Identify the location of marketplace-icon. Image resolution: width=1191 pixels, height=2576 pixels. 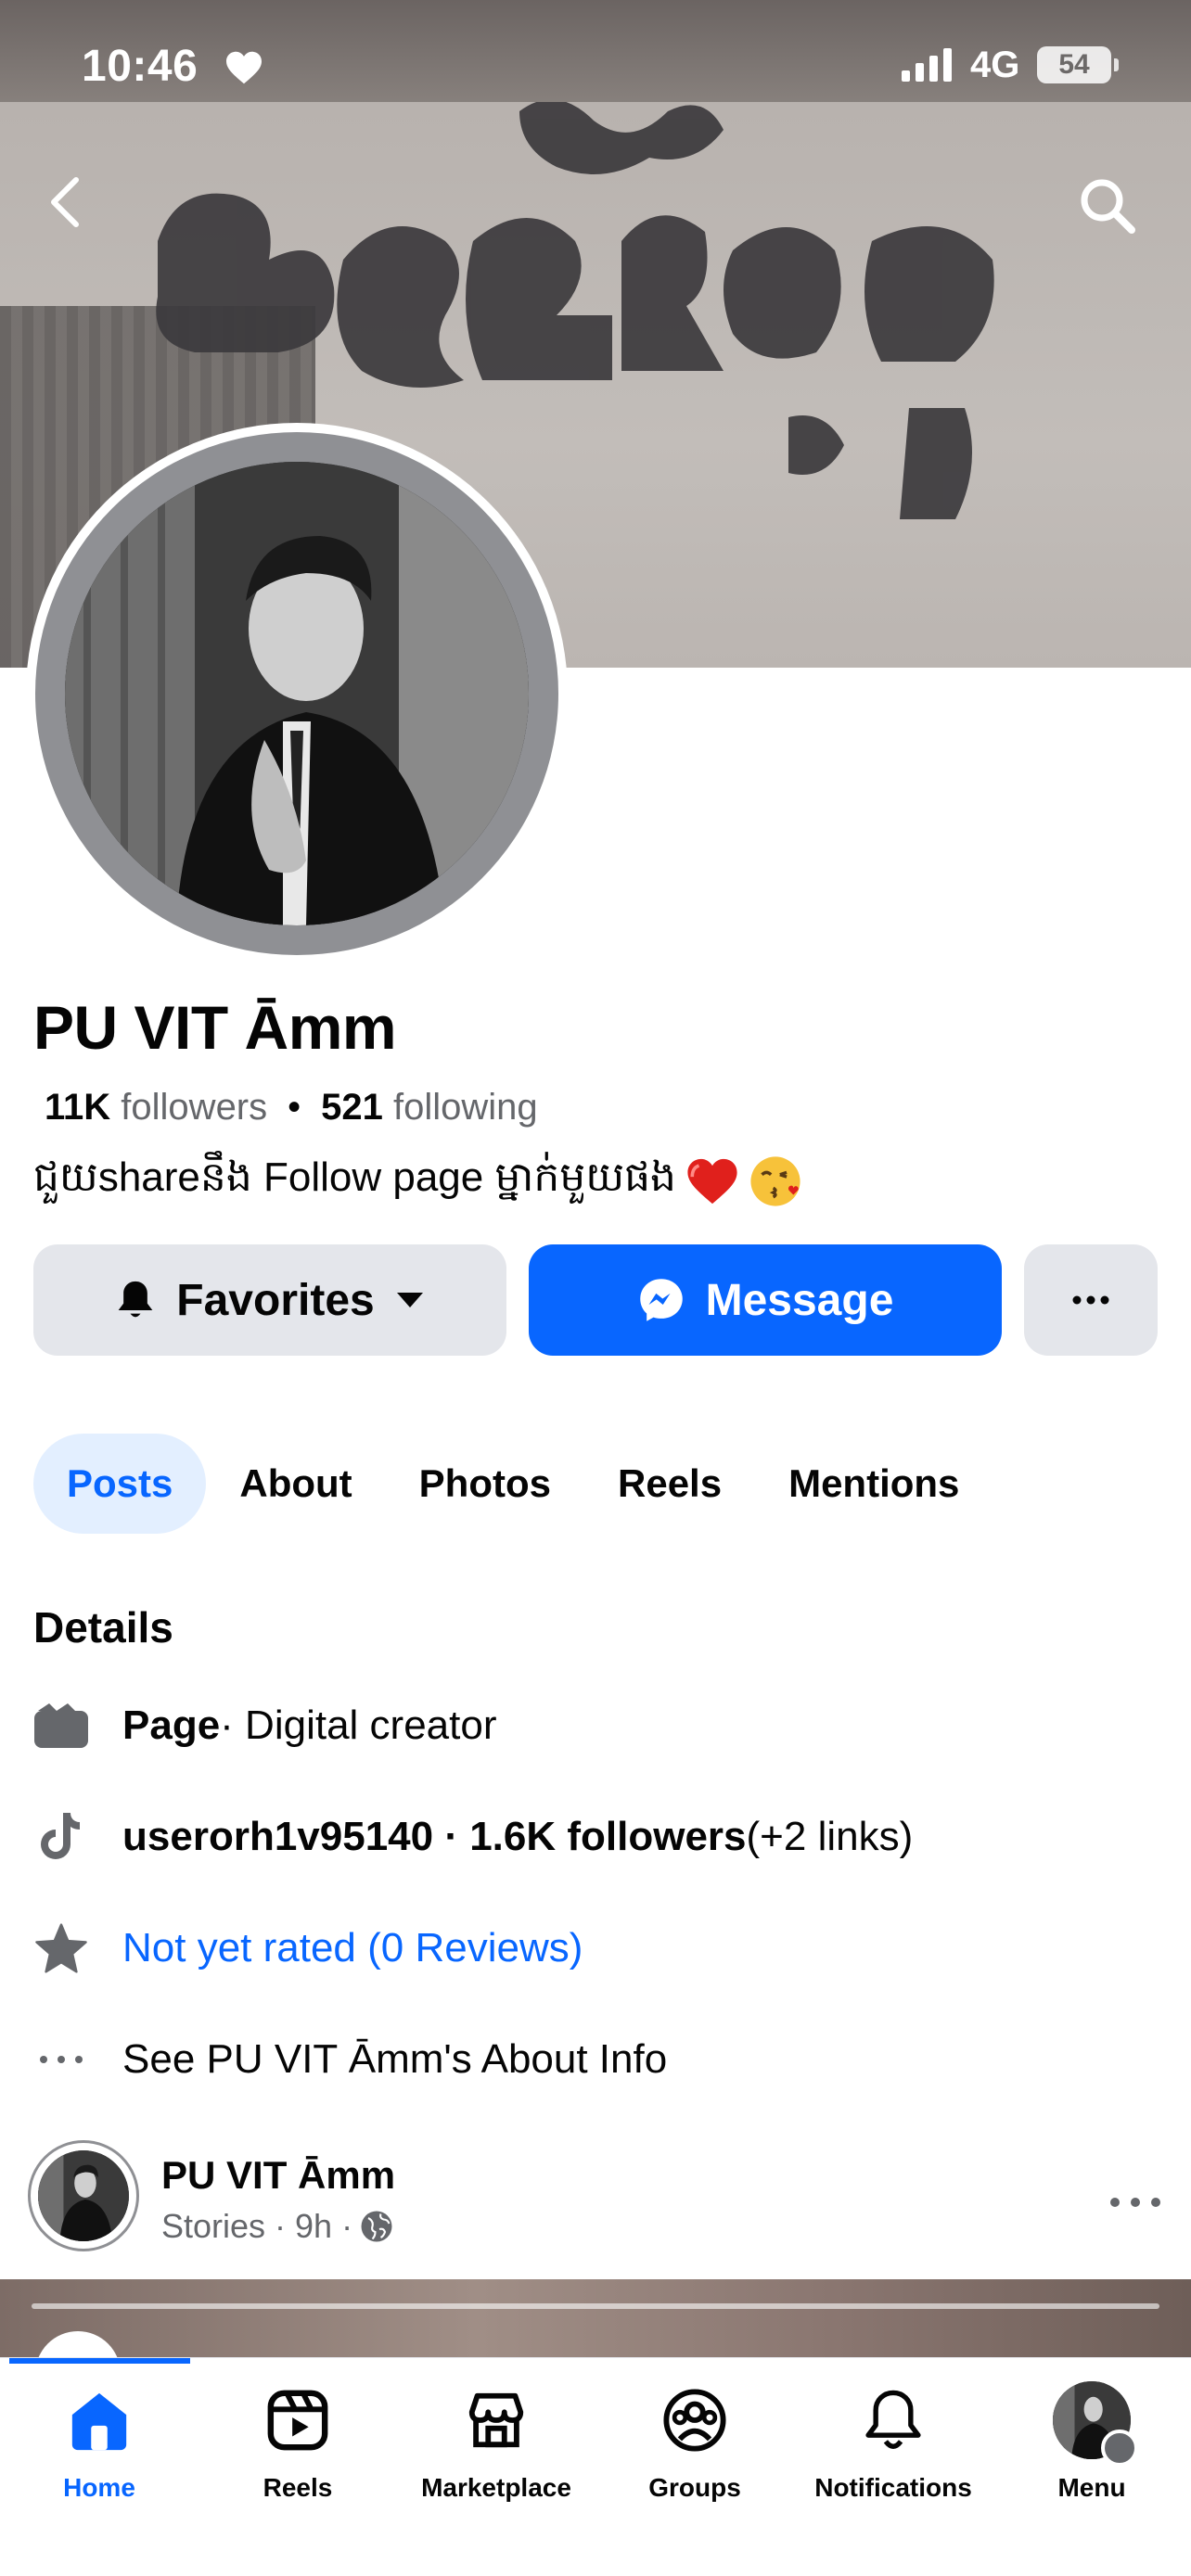
(496, 2420).